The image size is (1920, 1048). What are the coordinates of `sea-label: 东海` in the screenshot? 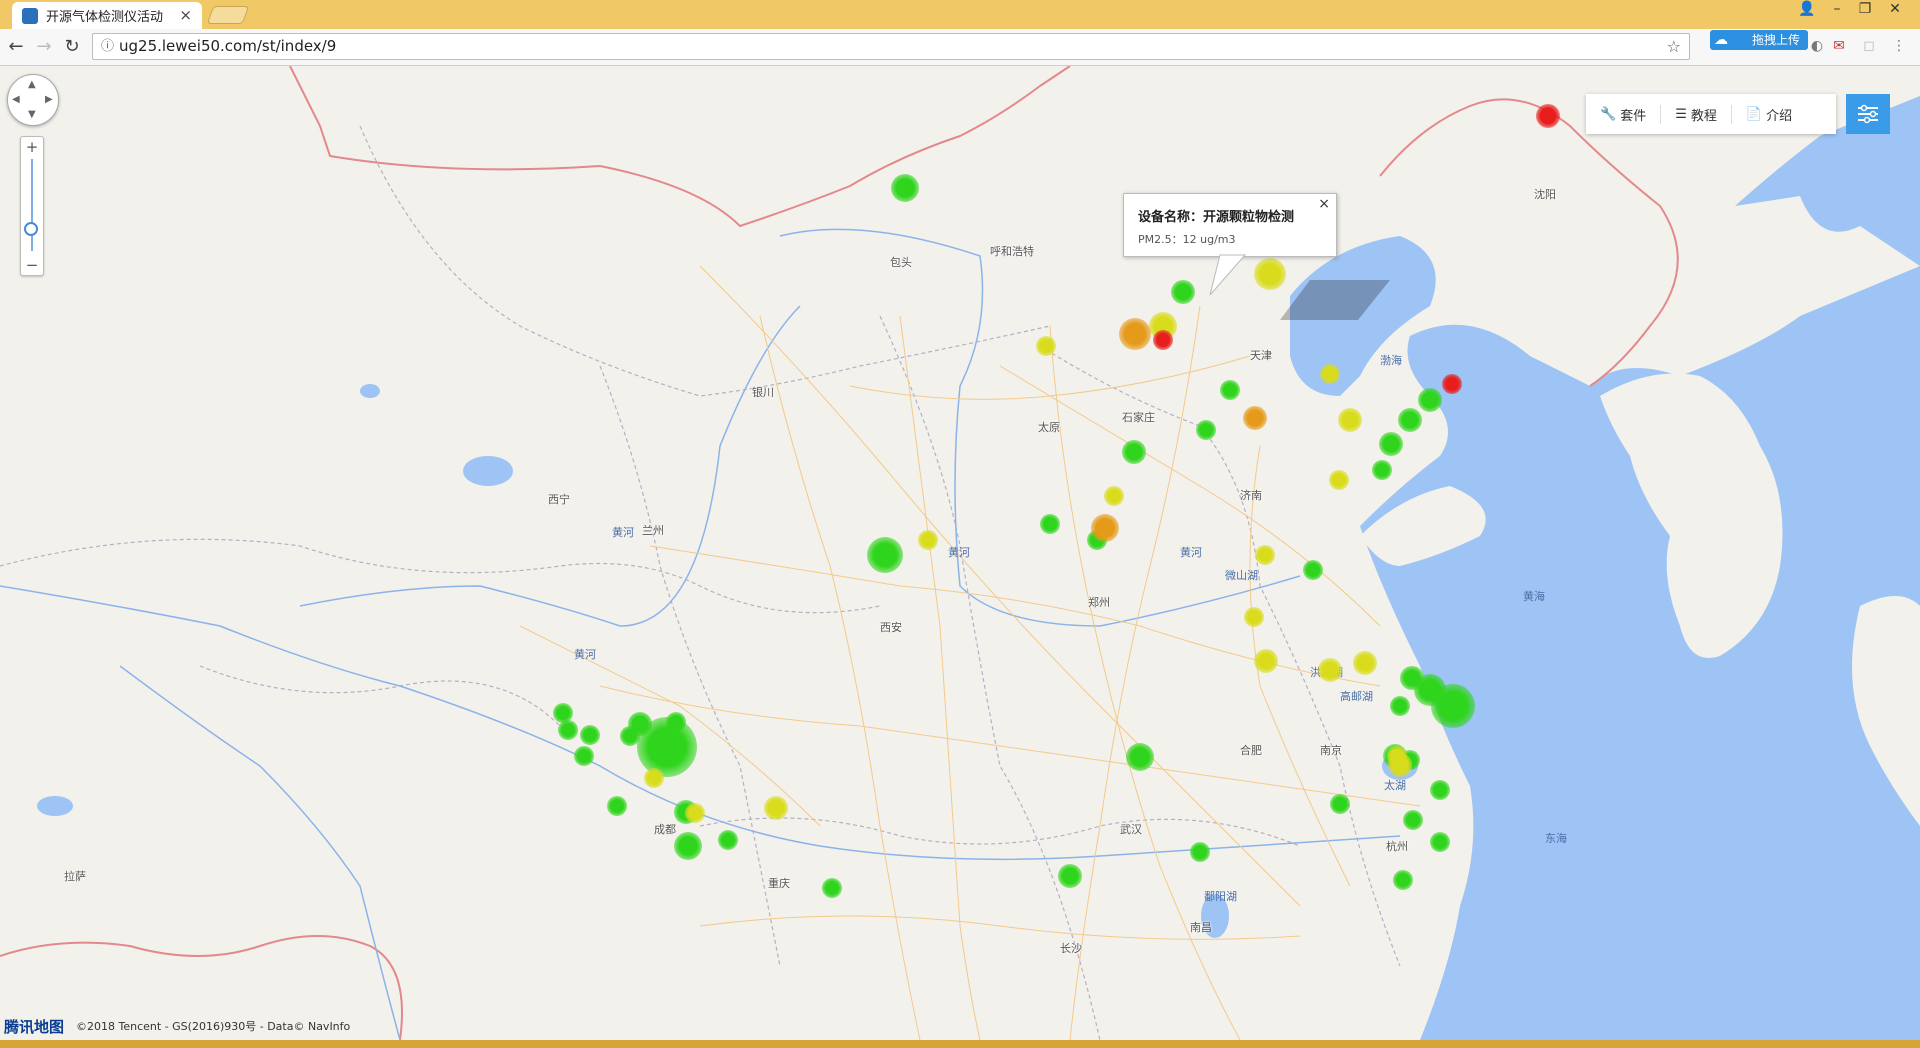 It's located at (1556, 838).